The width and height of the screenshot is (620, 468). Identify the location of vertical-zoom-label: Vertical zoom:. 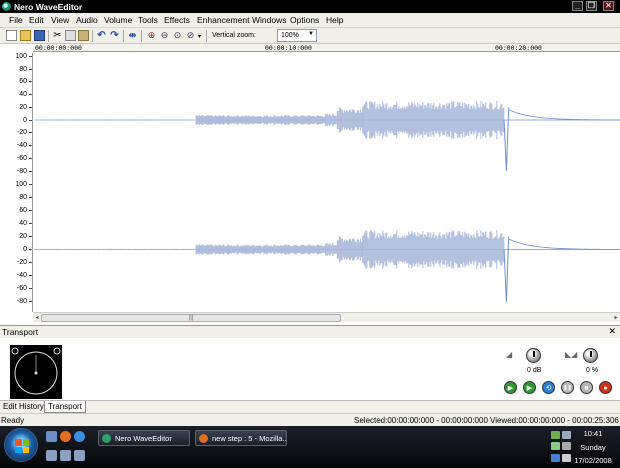
(234, 35).